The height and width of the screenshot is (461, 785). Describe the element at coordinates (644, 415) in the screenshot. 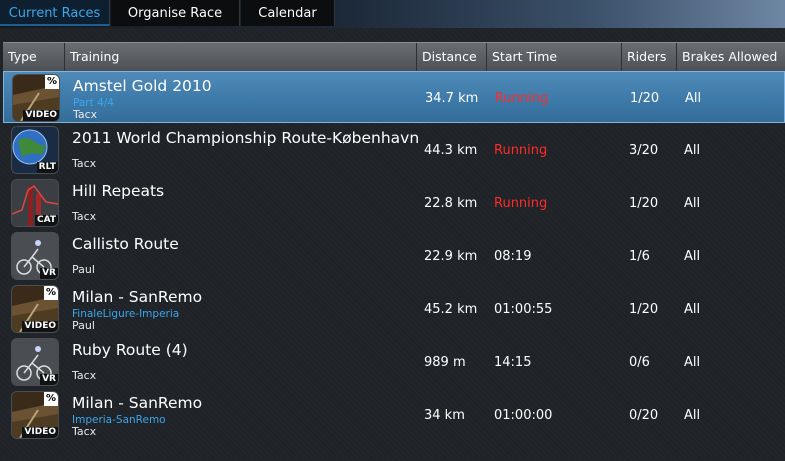

I see `riders-value: 0/20` at that location.